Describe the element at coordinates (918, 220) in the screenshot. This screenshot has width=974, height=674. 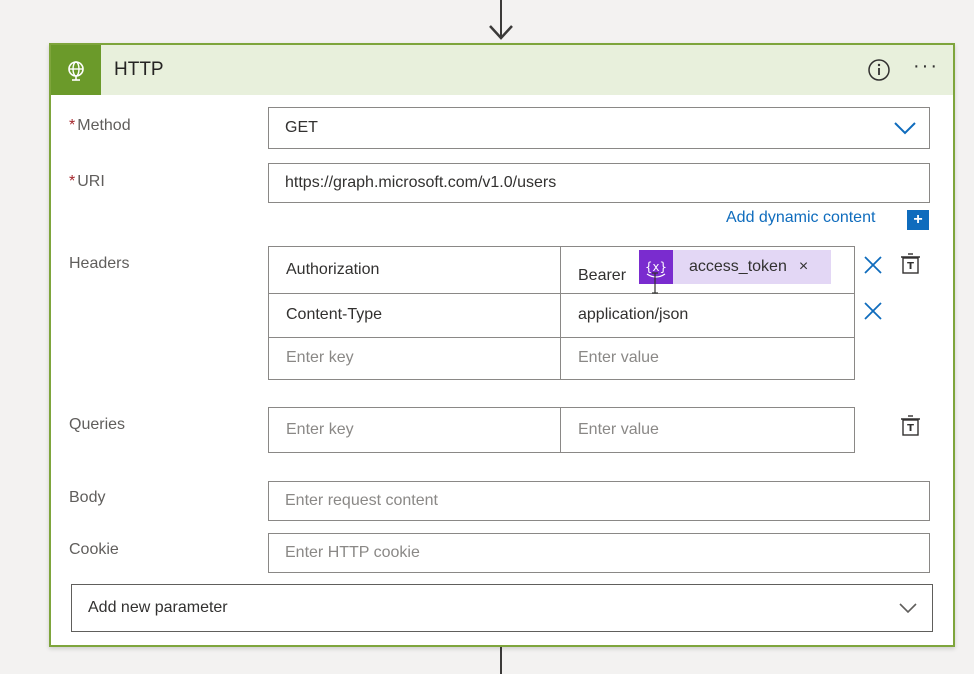
I see `add-dynamic-content-icon: +` at that location.